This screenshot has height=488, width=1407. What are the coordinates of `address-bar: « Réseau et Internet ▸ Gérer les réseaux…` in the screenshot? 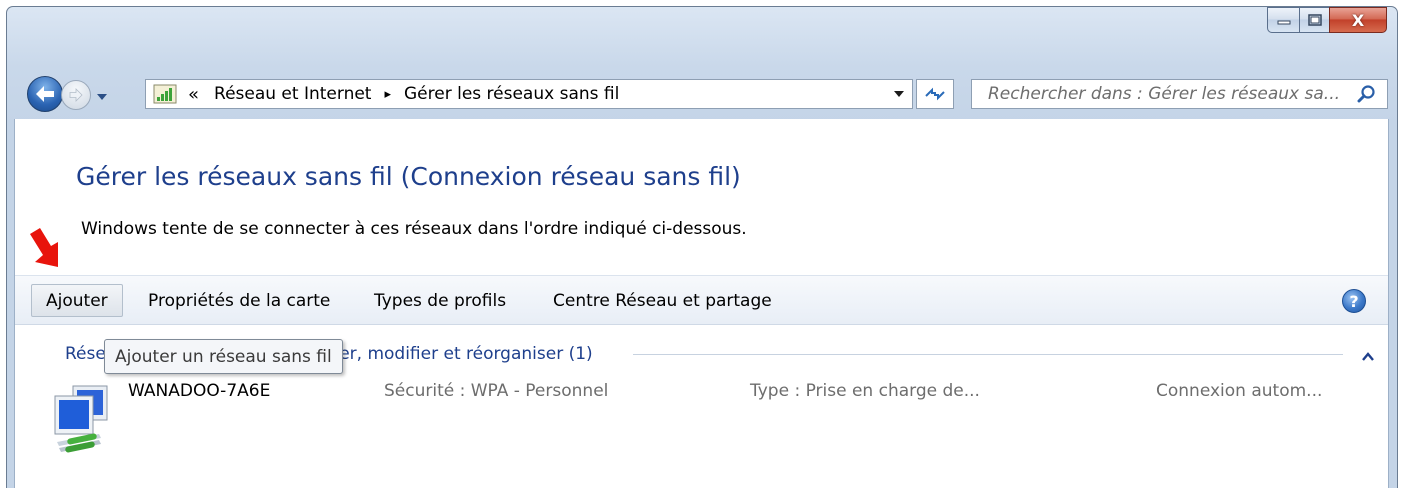 It's located at (529, 94).